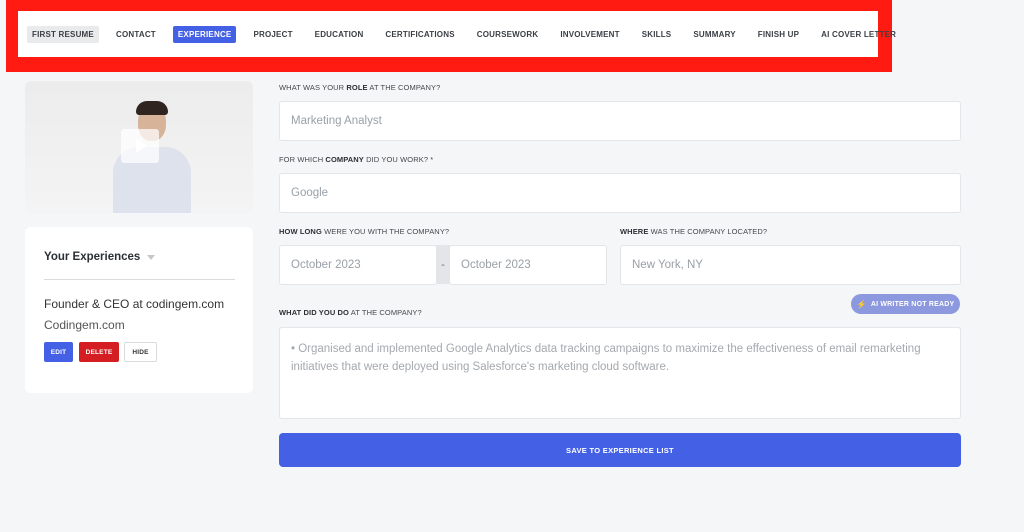 The width and height of the screenshot is (1024, 532). Describe the element at coordinates (204, 34) in the screenshot. I see `nav-item-experience: EXPERIENCE` at that location.